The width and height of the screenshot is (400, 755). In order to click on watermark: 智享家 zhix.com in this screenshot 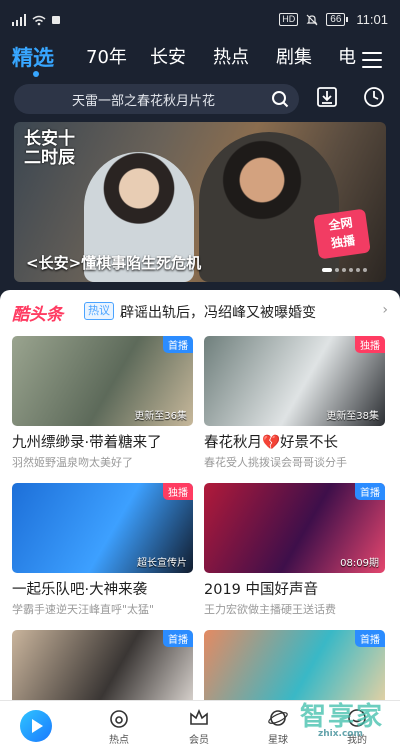, I will do `click(350, 725)`.